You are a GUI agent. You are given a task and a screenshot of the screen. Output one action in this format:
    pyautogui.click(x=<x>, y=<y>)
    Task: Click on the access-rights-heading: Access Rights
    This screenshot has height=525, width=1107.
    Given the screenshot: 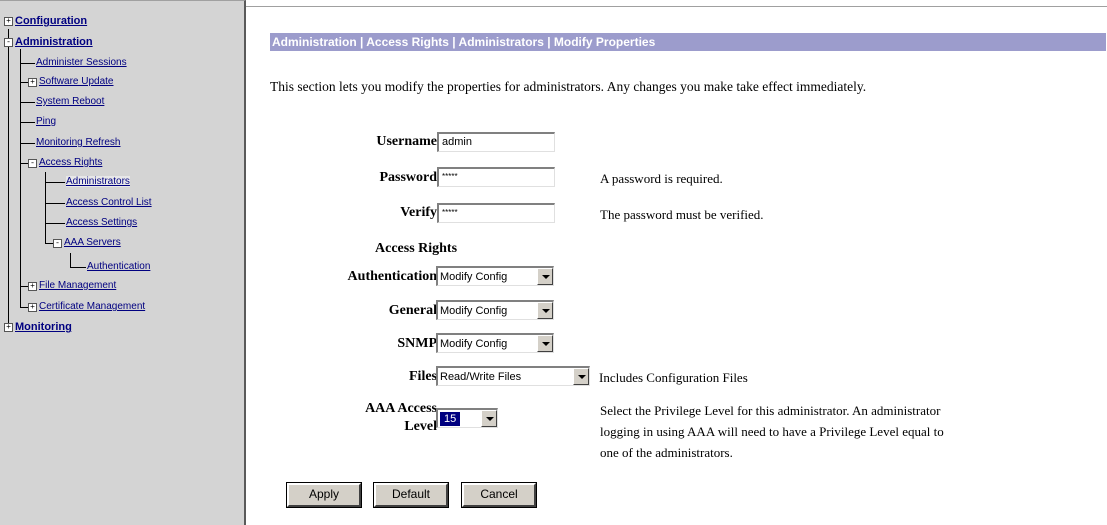 What is the action you would take?
    pyautogui.click(x=416, y=248)
    